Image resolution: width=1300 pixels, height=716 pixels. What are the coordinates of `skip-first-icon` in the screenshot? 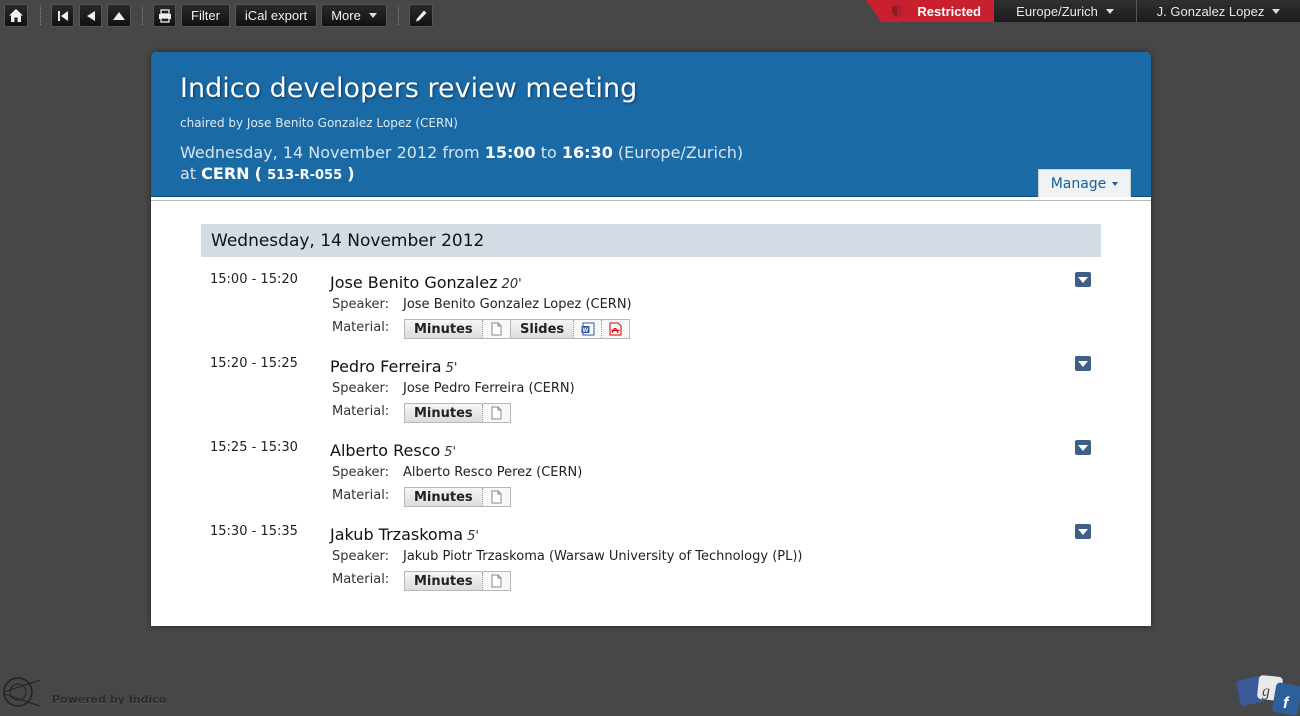 It's located at (62, 15).